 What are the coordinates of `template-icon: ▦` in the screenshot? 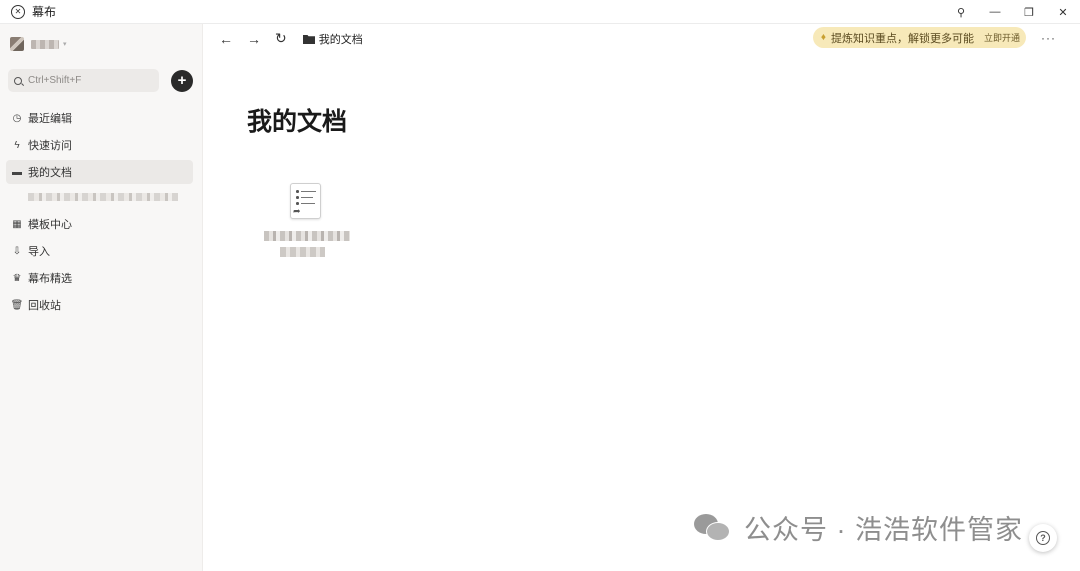 It's located at (17, 224).